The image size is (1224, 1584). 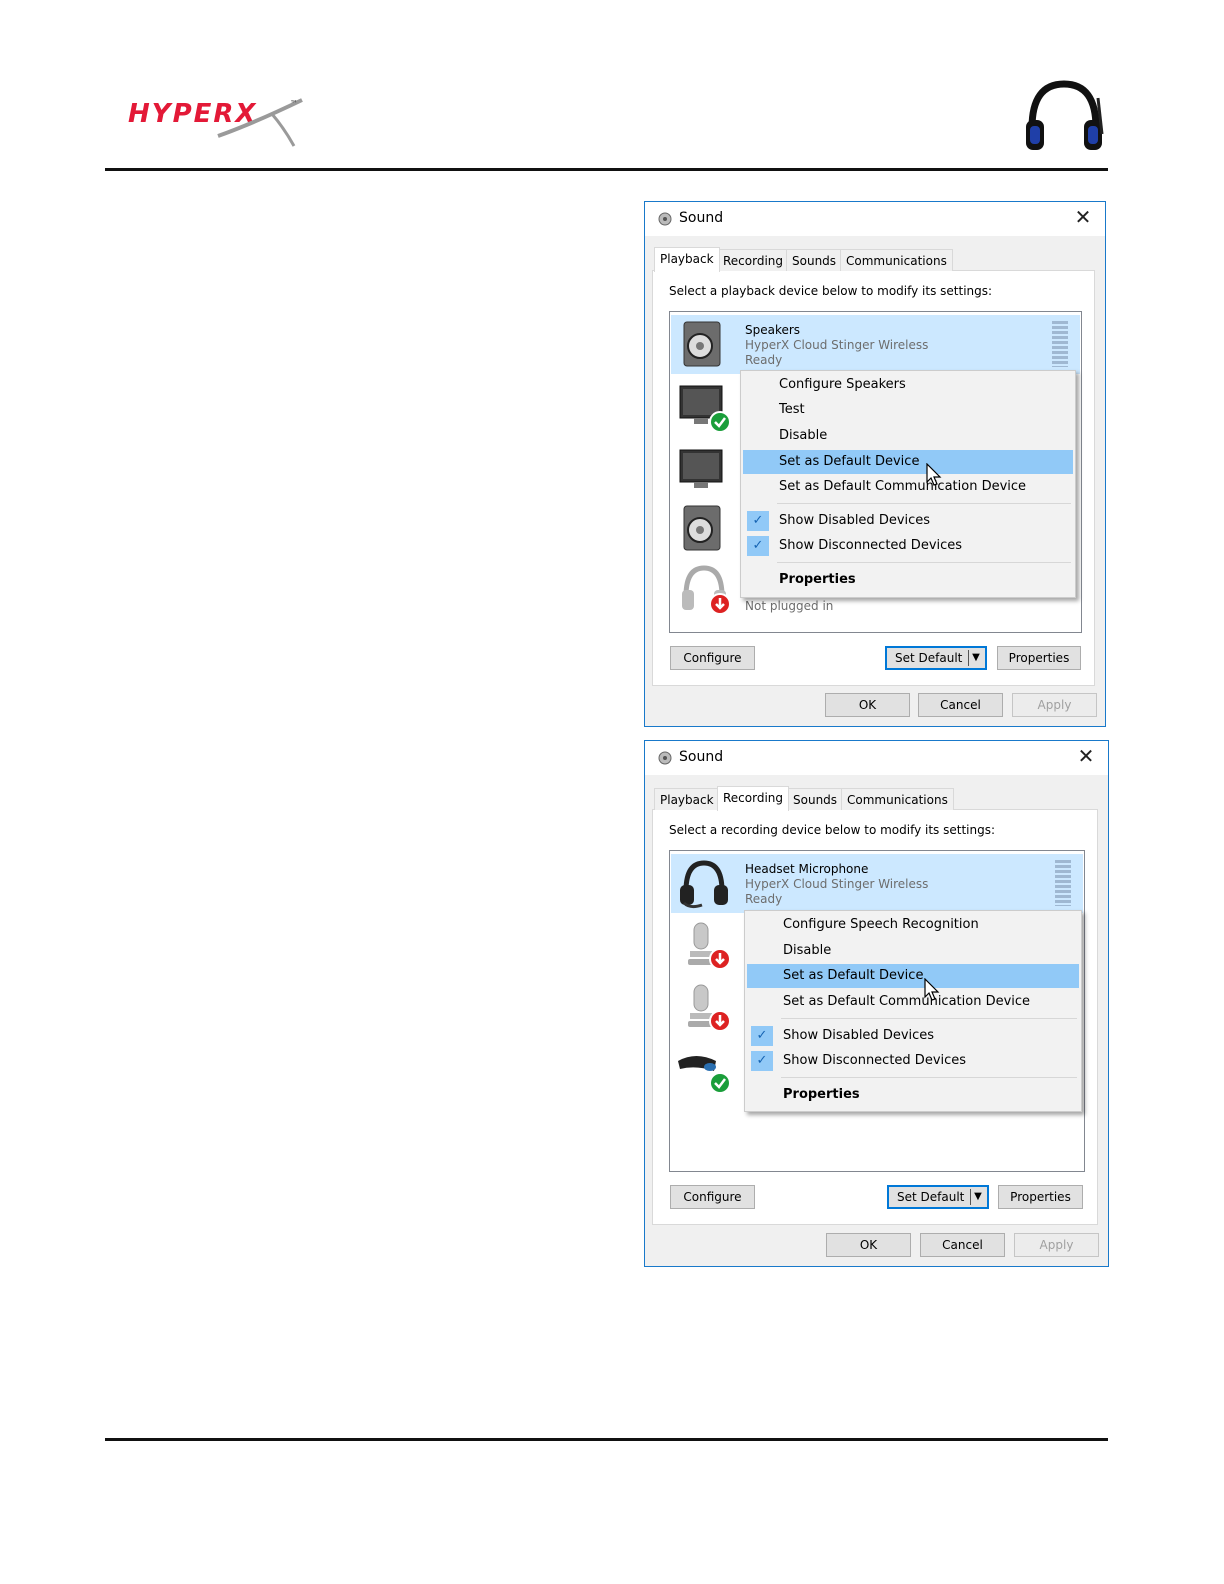 I want to click on webcam-default-icon, so click(x=706, y=1074).